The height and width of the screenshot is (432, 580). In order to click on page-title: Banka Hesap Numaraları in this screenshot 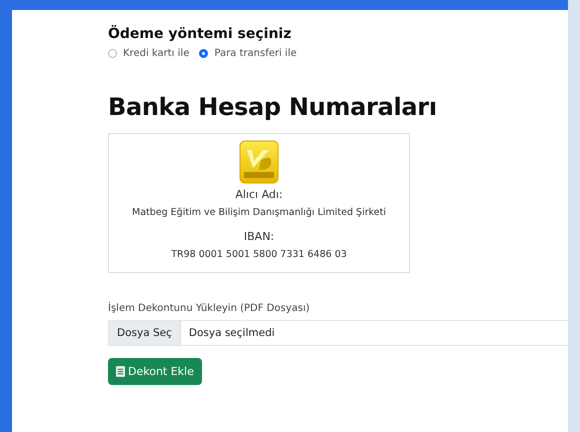, I will do `click(273, 107)`.